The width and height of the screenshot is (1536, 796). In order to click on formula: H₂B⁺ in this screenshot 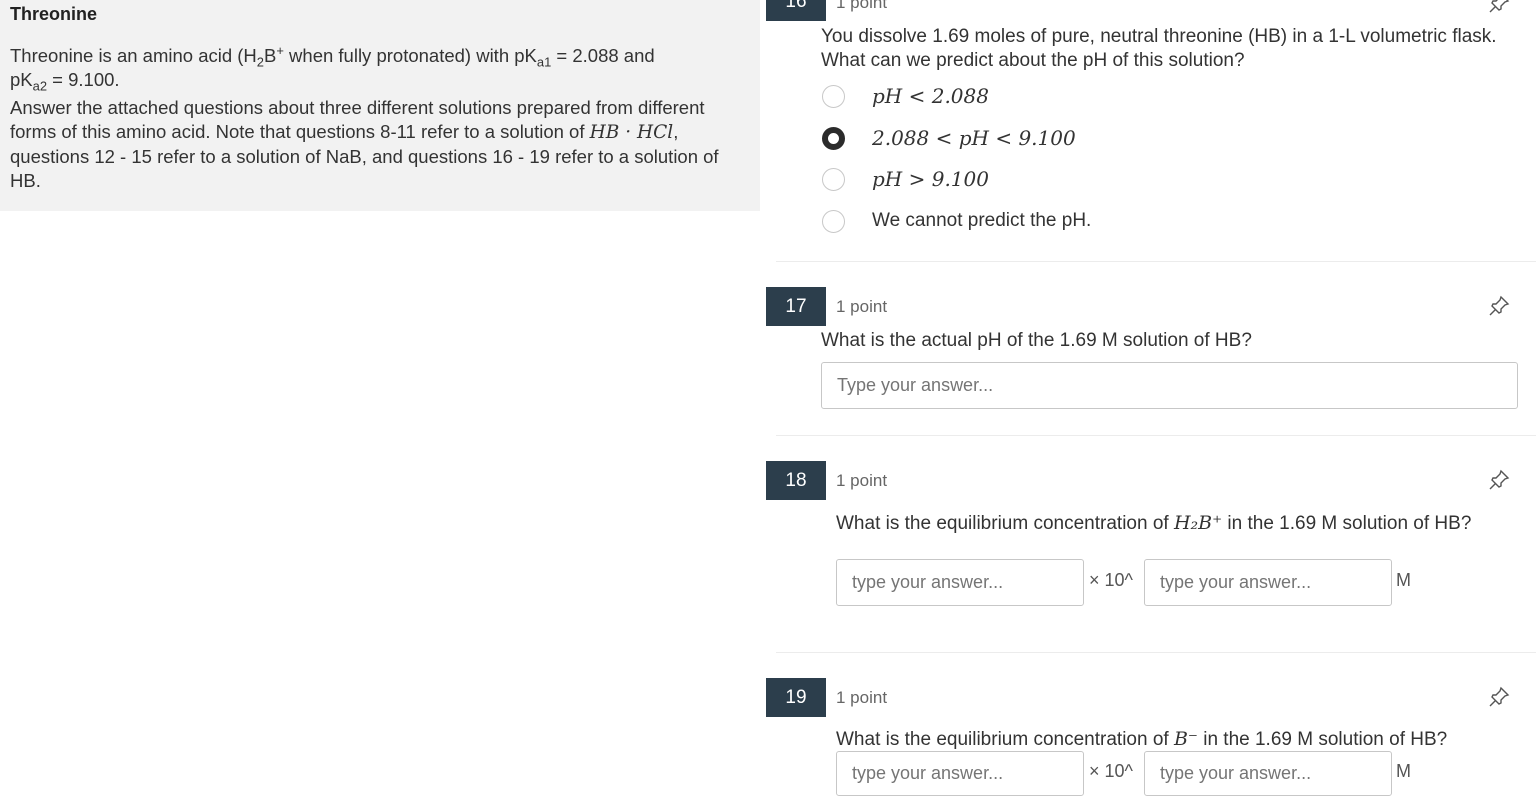, I will do `click(1198, 523)`.